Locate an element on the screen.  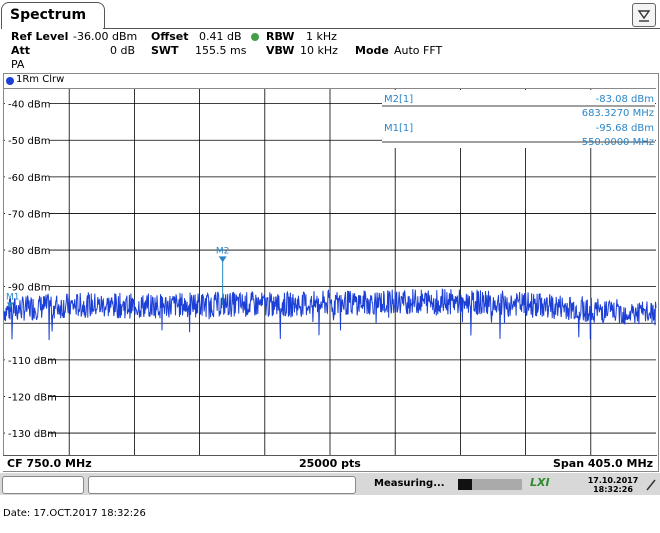
marker-m2-icon is located at coordinates (222, 259).